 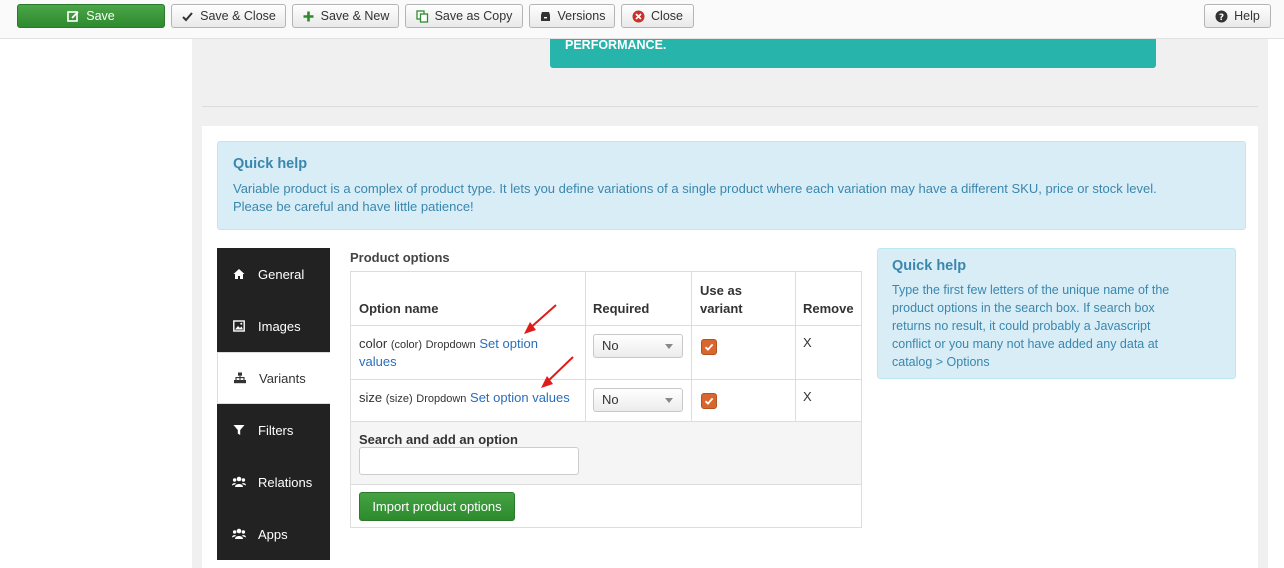 What do you see at coordinates (239, 326) in the screenshot?
I see `image-icon` at bounding box center [239, 326].